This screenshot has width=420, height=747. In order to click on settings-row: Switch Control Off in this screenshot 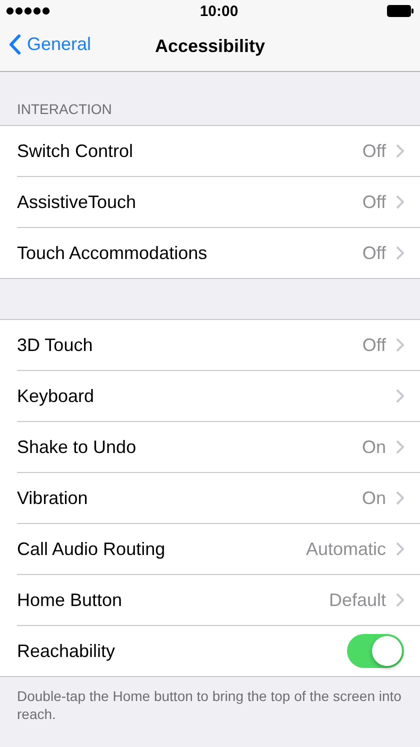, I will do `click(210, 151)`.